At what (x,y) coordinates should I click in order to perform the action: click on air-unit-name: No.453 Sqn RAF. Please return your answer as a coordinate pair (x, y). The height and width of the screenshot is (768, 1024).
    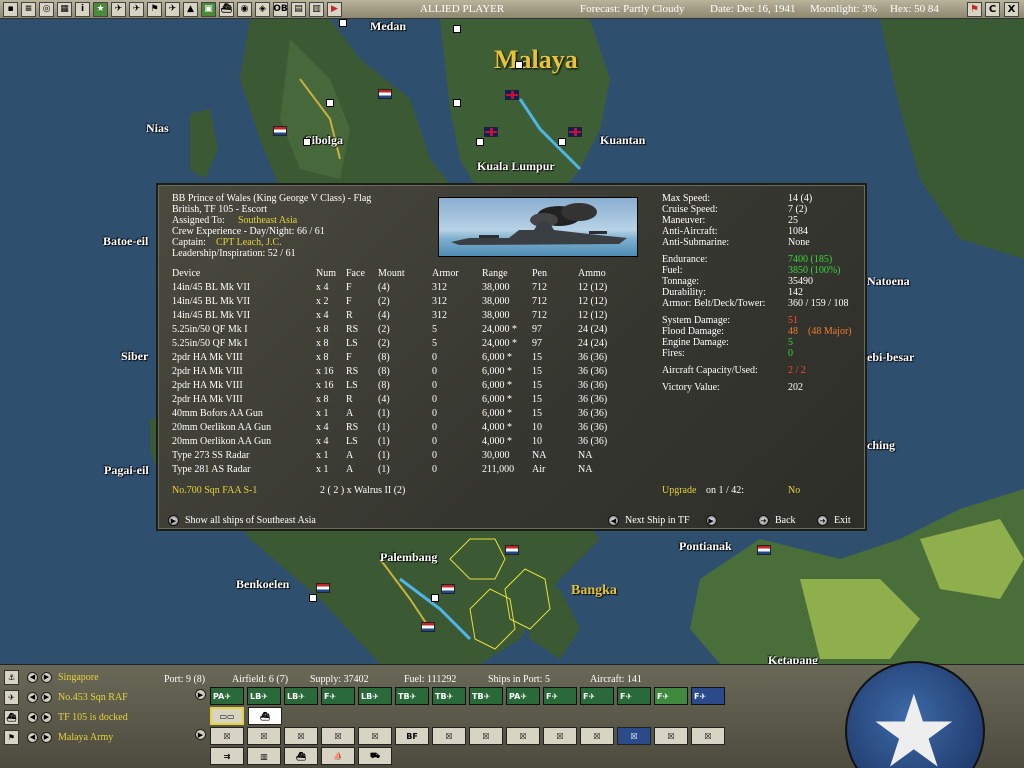
    Looking at the image, I should click on (93, 697).